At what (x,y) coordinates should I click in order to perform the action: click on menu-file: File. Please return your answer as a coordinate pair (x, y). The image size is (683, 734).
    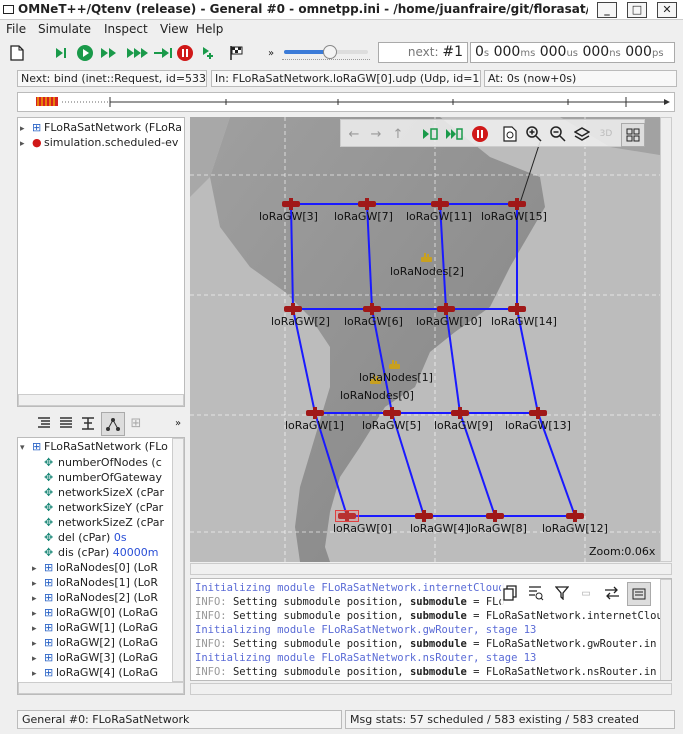
    Looking at the image, I should click on (16, 29).